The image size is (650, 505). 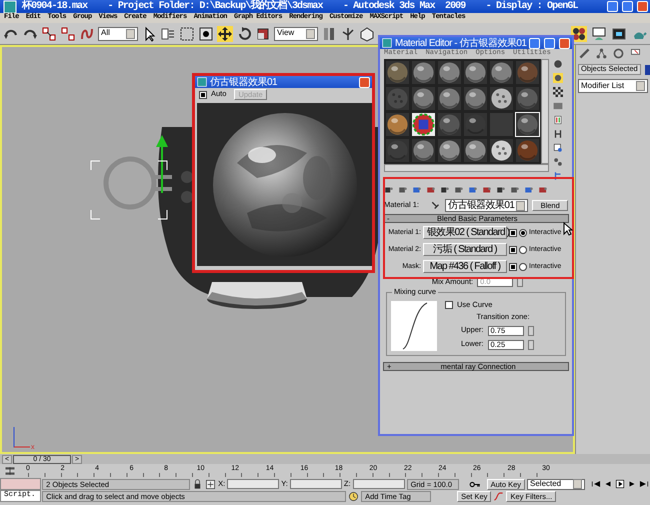 I want to click on selection-filter-dropdown: All, so click(x=118, y=33).